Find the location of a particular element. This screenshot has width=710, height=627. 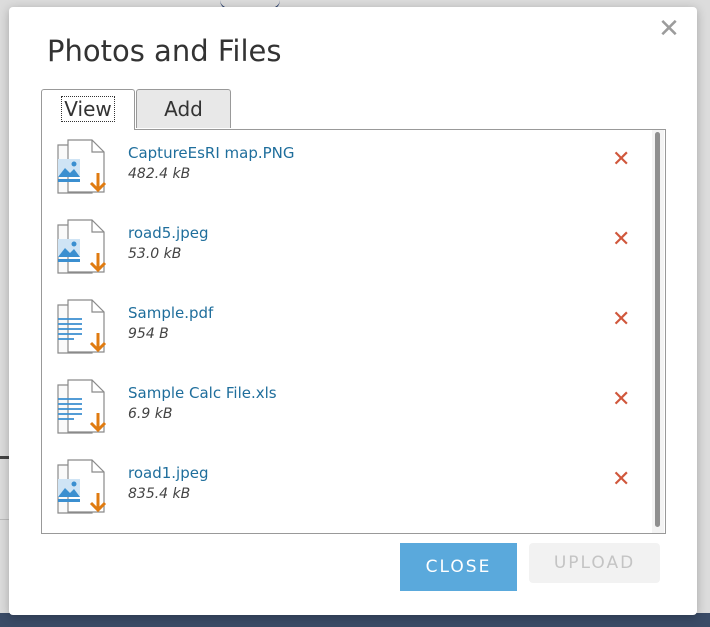

dialog-title: Photos and Files is located at coordinates (164, 51).